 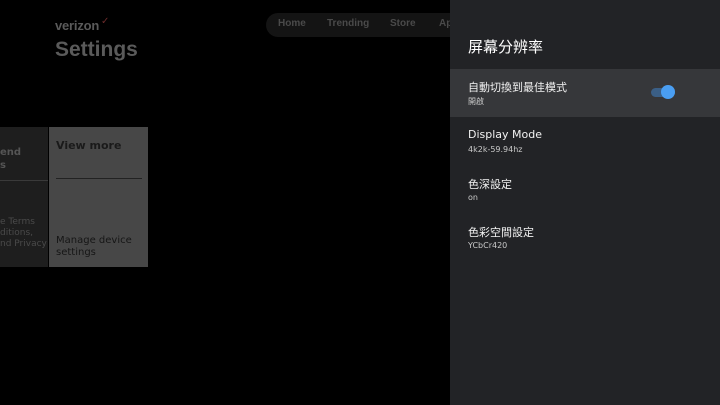 I want to click on display-mode-row: Display Mode 4k2k-59.94hz, so click(x=585, y=142).